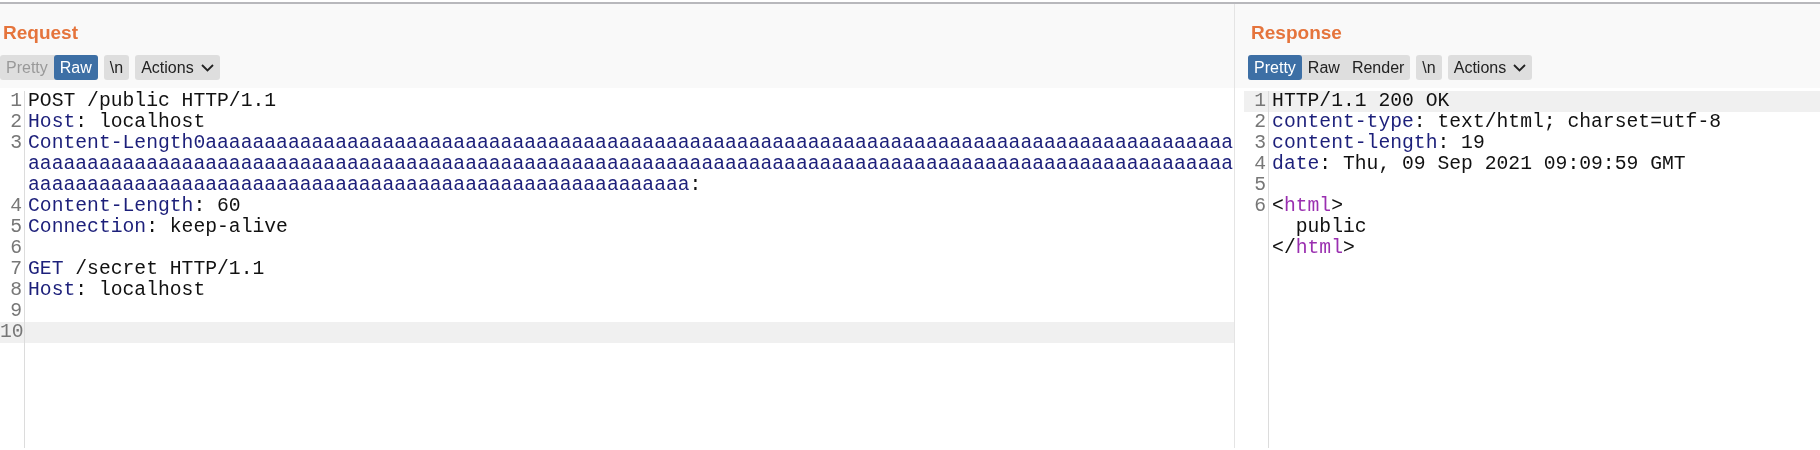 This screenshot has height=450, width=1820. I want to click on line-number: 8, so click(12, 290).